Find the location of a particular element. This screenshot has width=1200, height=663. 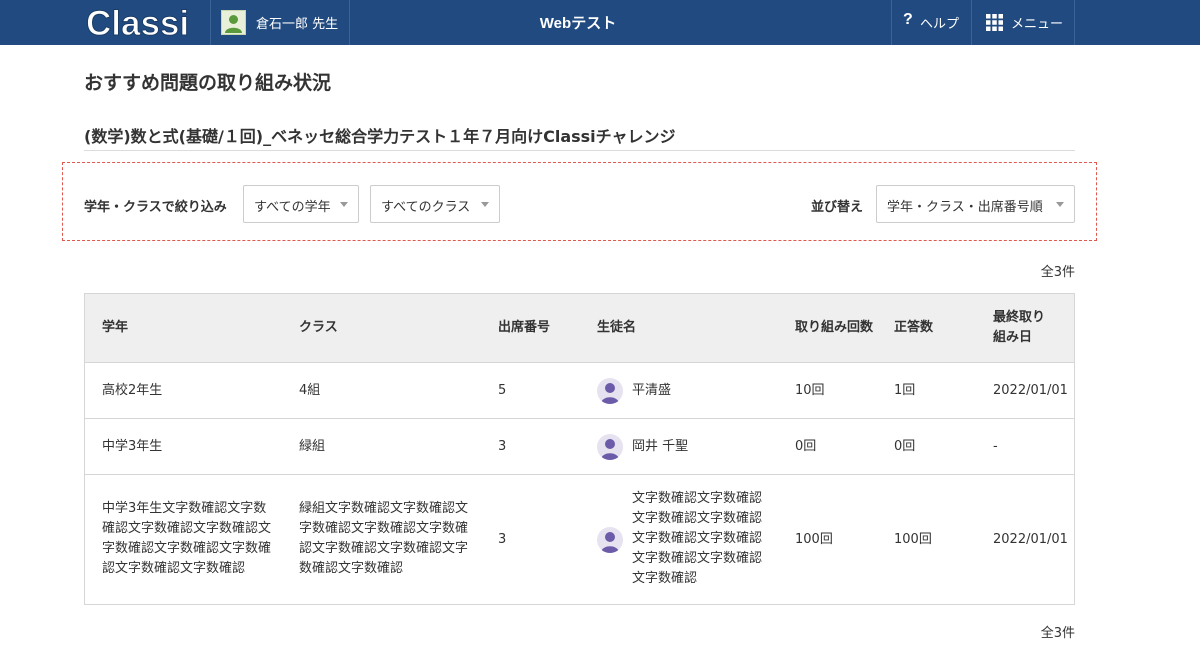

cell-correct: 0回 is located at coordinates (905, 446).